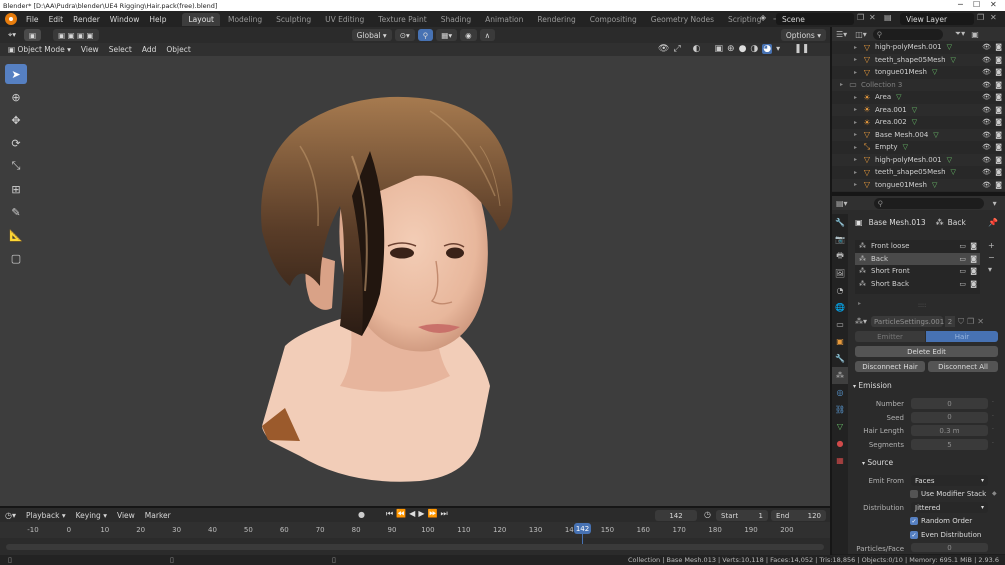 The image size is (1005, 565). Describe the element at coordinates (840, 222) in the screenshot. I see `tab-tool-icon: 🔧` at that location.